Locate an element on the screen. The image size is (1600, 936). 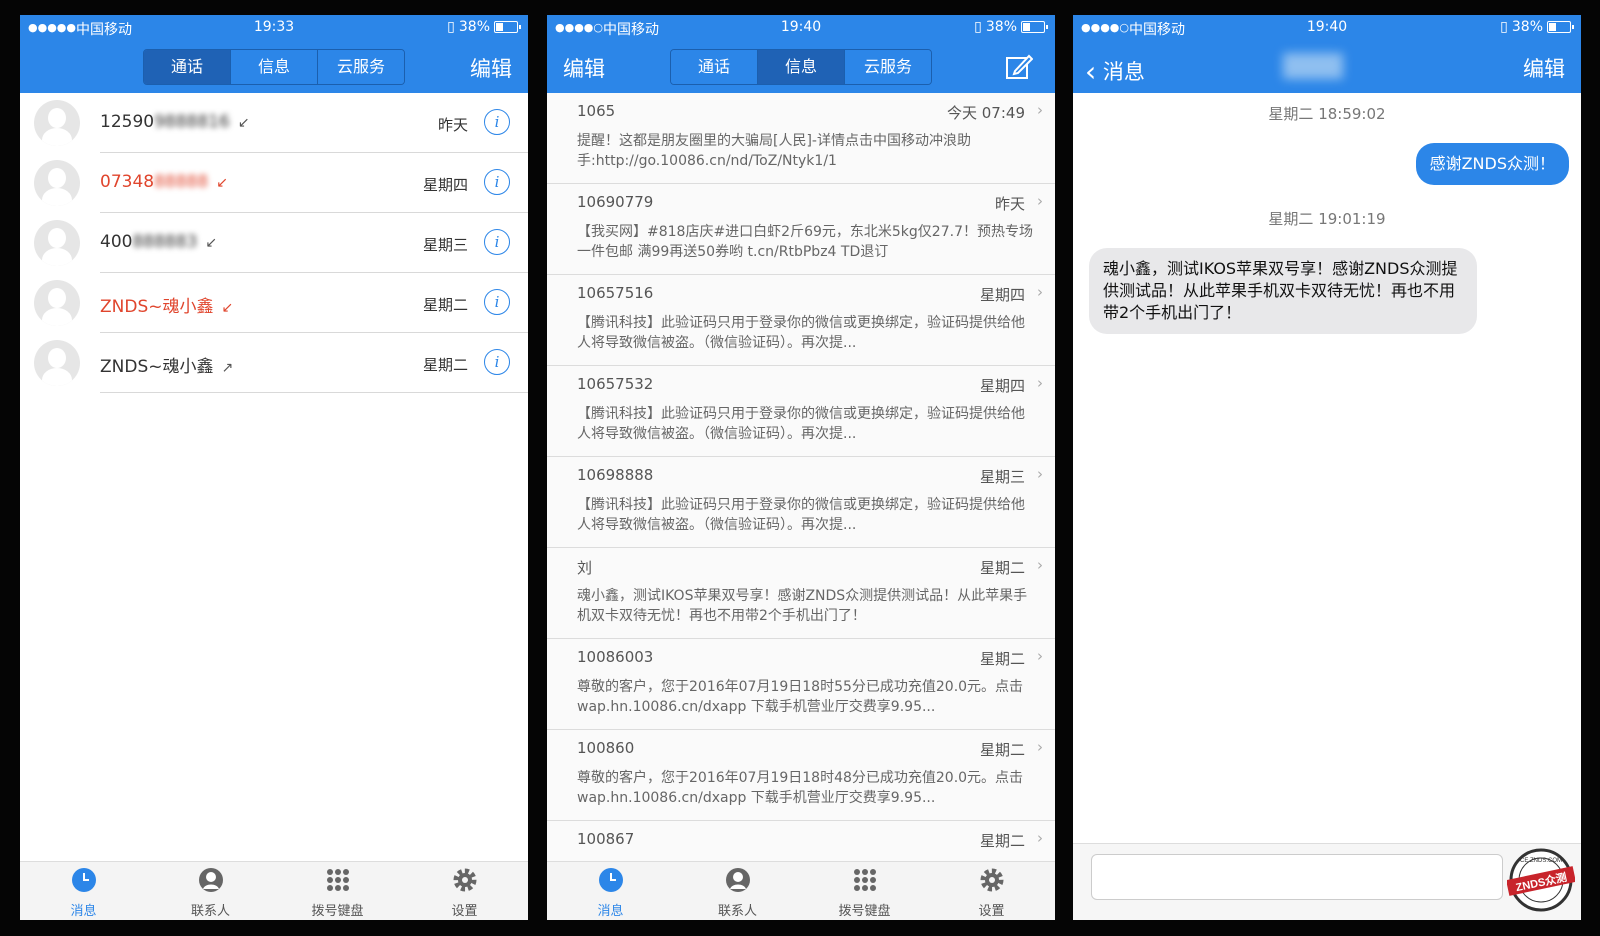
watermark-sub: CE.ZNDS.COM is located at coordinates (1541, 861).